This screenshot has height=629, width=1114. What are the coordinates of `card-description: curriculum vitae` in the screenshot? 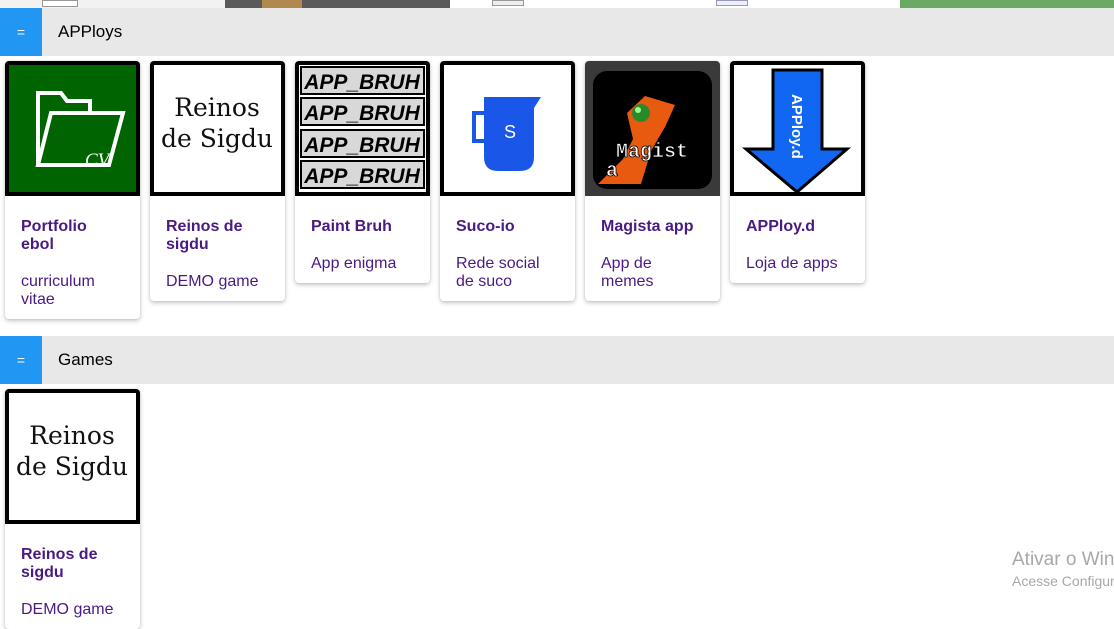 It's located at (58, 290).